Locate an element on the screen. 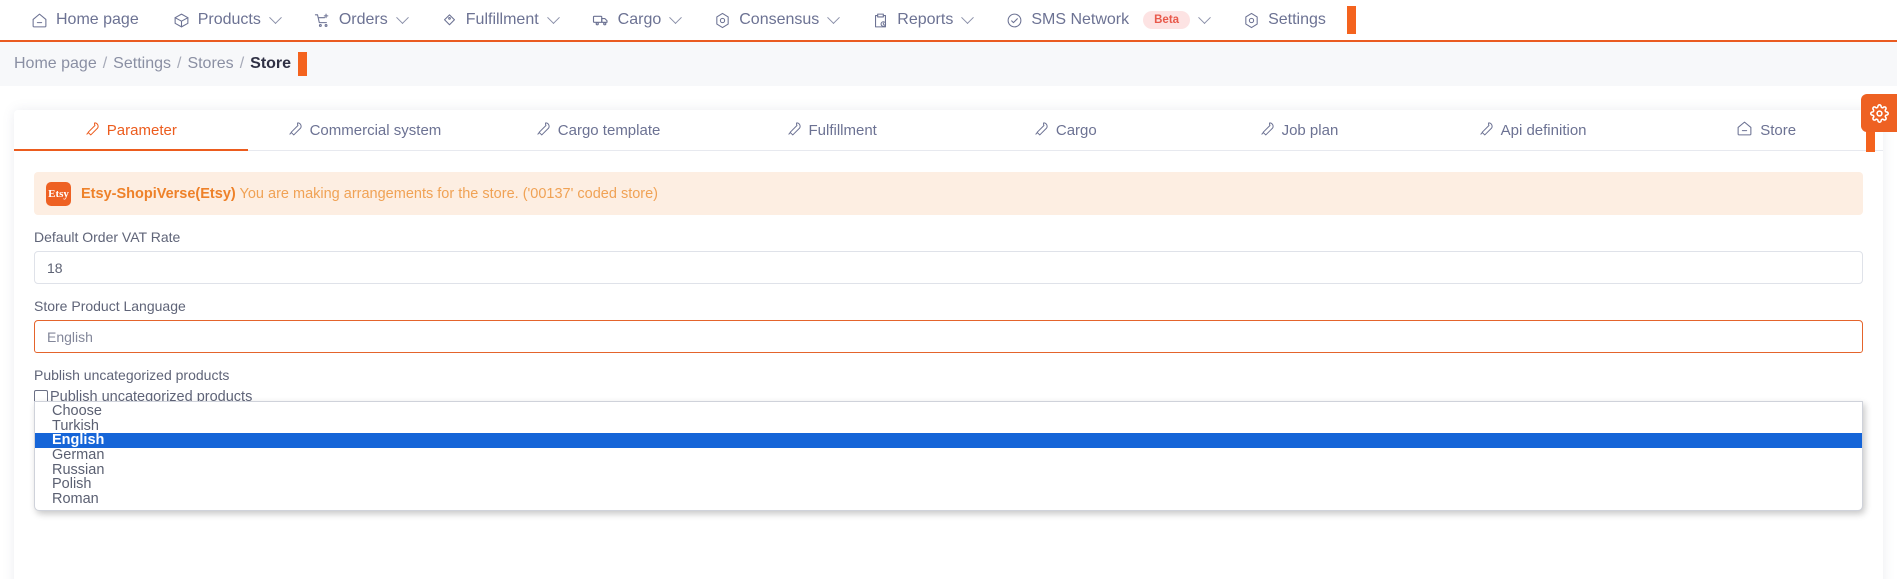 This screenshot has height=579, width=1897. dropdown-option: Roman is located at coordinates (948, 499).